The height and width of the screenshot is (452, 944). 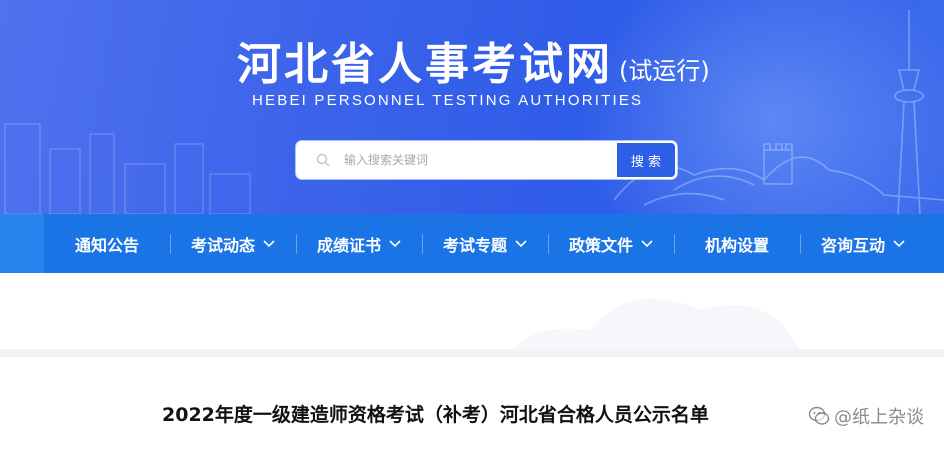 What do you see at coordinates (127, 168) in the screenshot?
I see `city-skyline-left-decoration` at bounding box center [127, 168].